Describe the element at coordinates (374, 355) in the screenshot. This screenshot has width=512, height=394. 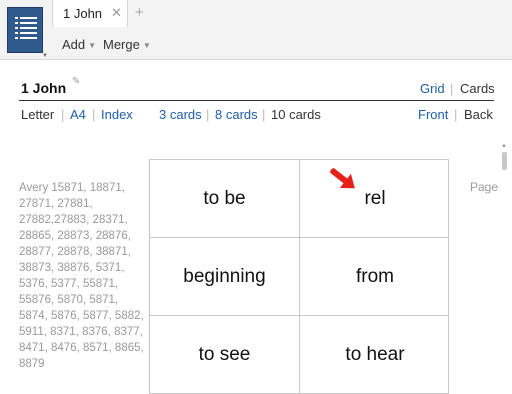
I see `card-cell: to hear` at that location.